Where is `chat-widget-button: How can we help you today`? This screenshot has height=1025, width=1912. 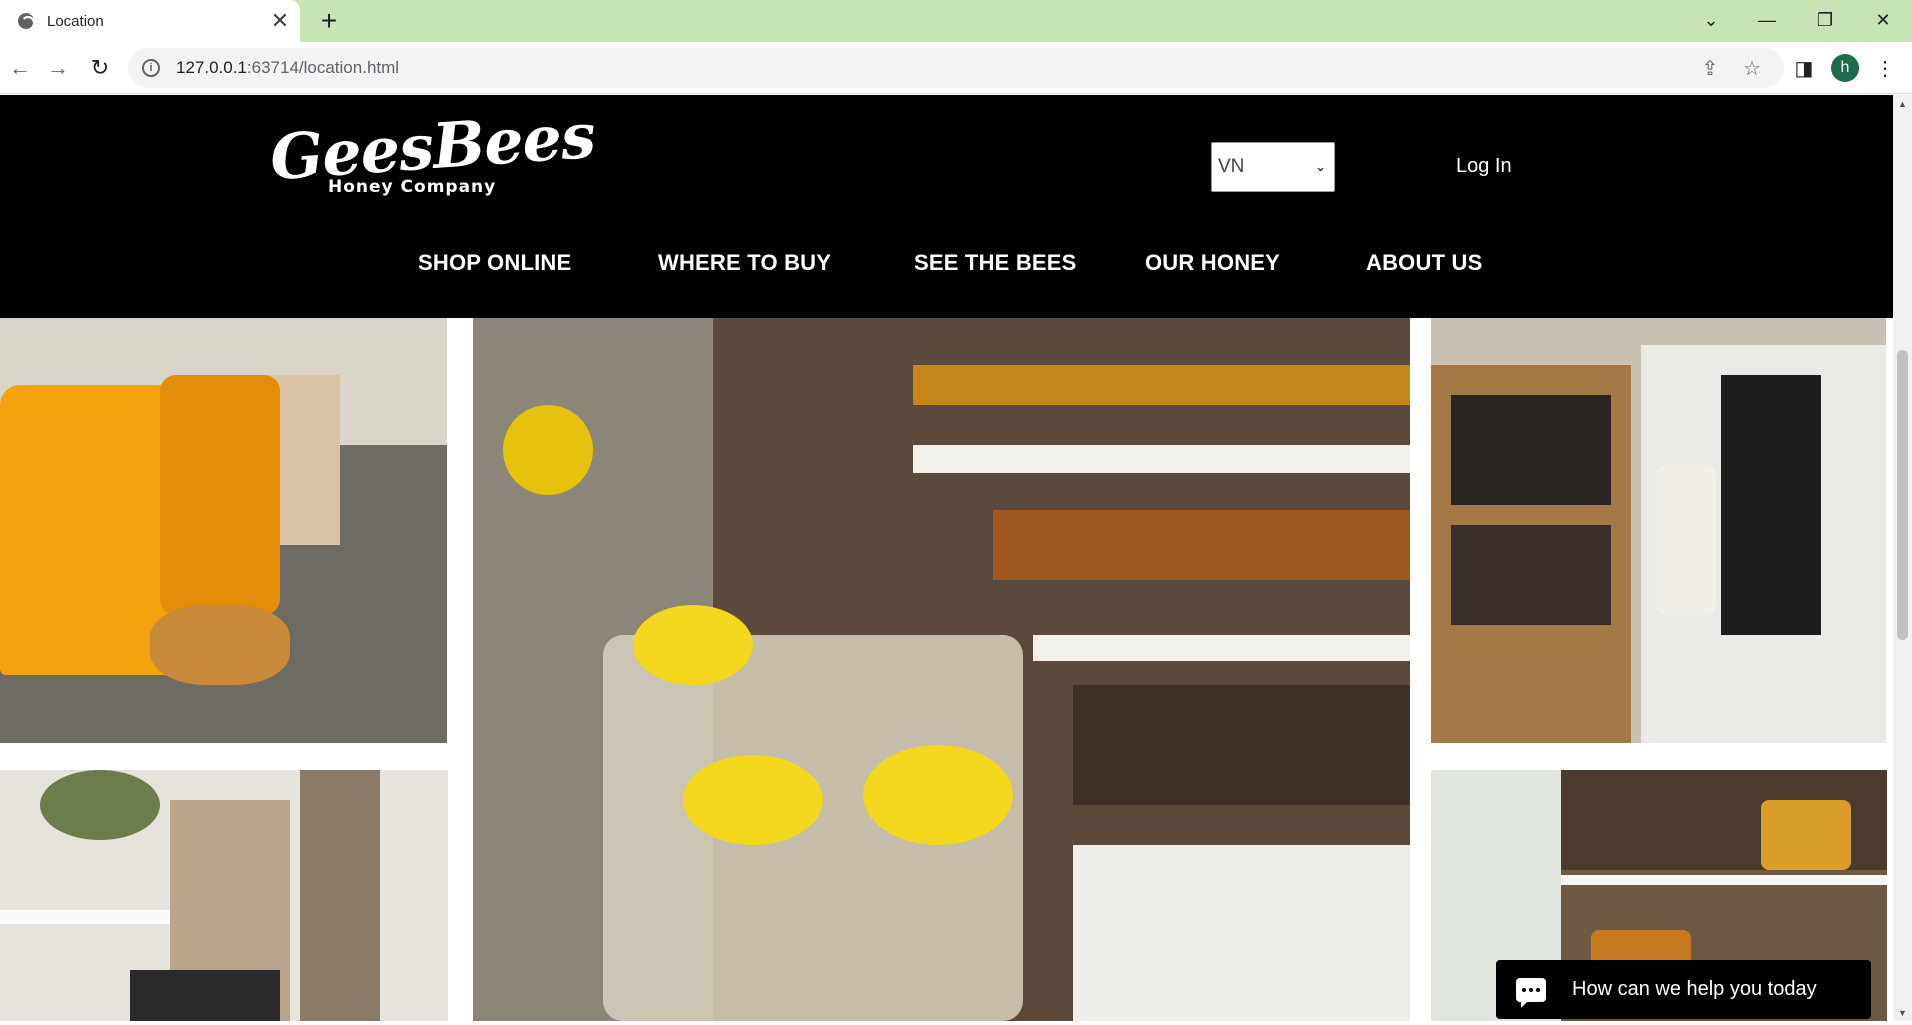
chat-widget-button: How can we help you today is located at coordinates (1683, 989).